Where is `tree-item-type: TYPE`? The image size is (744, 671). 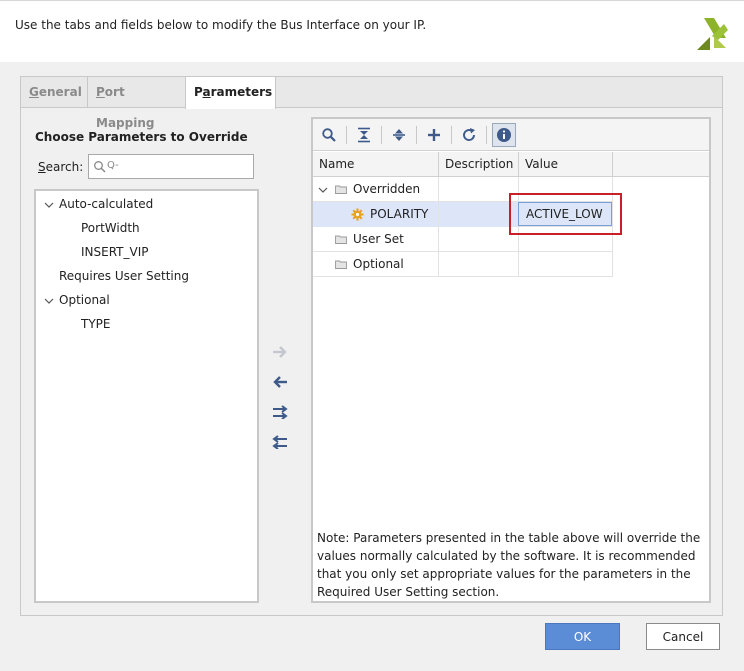 tree-item-type: TYPE is located at coordinates (95, 324).